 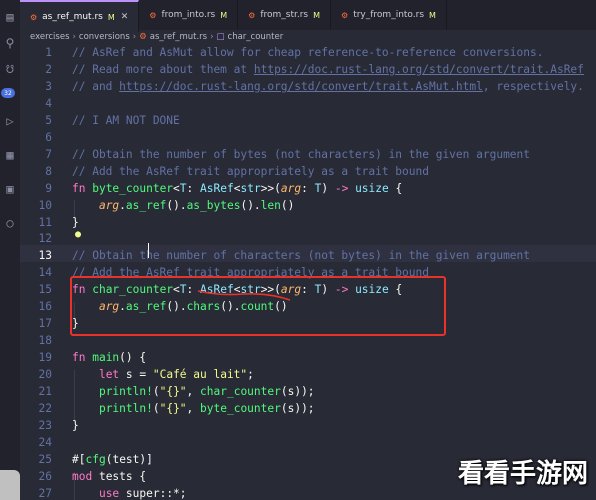 What do you see at coordinates (178, 37) in the screenshot?
I see `breadcrumb-item: as_ref_mut.rs` at bounding box center [178, 37].